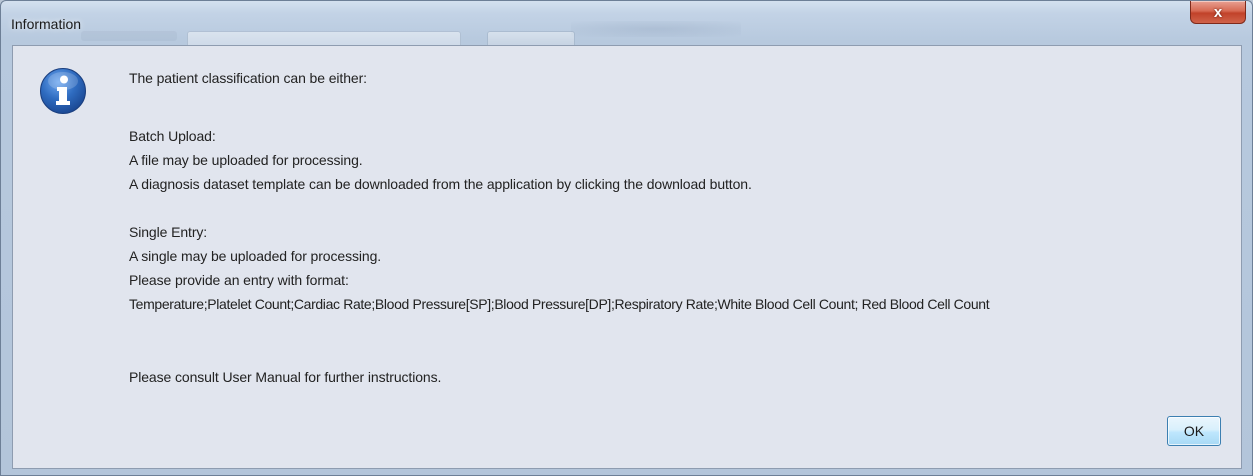 This screenshot has width=1253, height=476. Describe the element at coordinates (46, 24) in the screenshot. I see `window-title: Information` at that location.